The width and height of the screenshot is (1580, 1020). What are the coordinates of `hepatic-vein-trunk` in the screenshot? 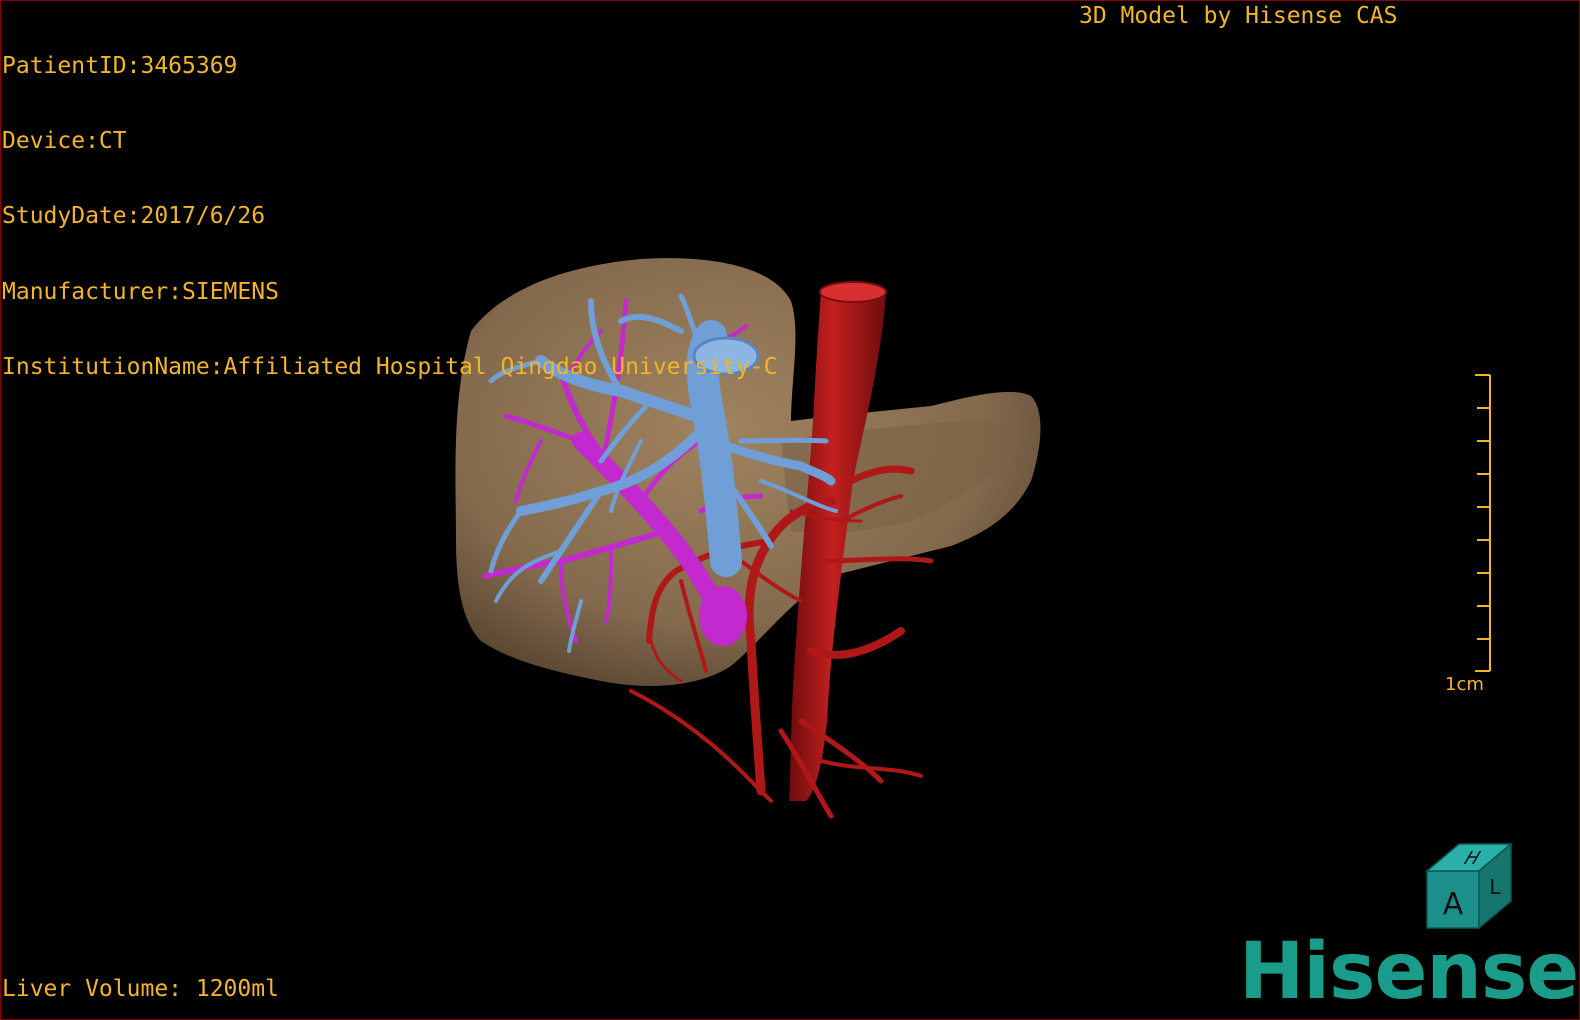 It's located at (723, 616).